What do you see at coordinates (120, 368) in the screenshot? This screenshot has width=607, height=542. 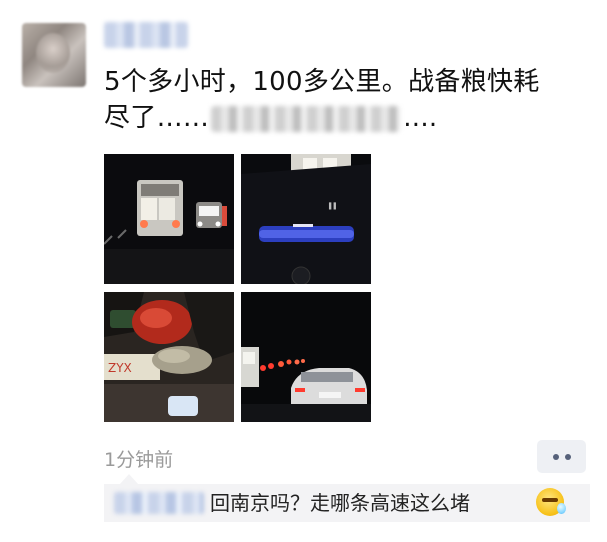 I see `svg-text: ZYX` at bounding box center [120, 368].